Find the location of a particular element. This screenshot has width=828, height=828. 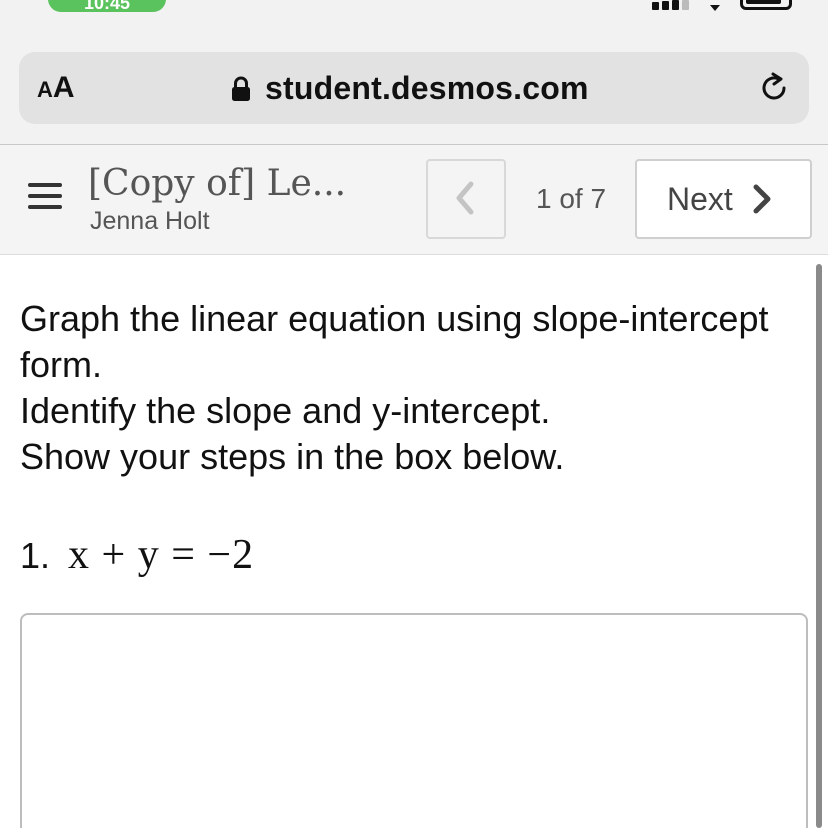

question-1: 1. x + y = −2 is located at coordinates (137, 555).